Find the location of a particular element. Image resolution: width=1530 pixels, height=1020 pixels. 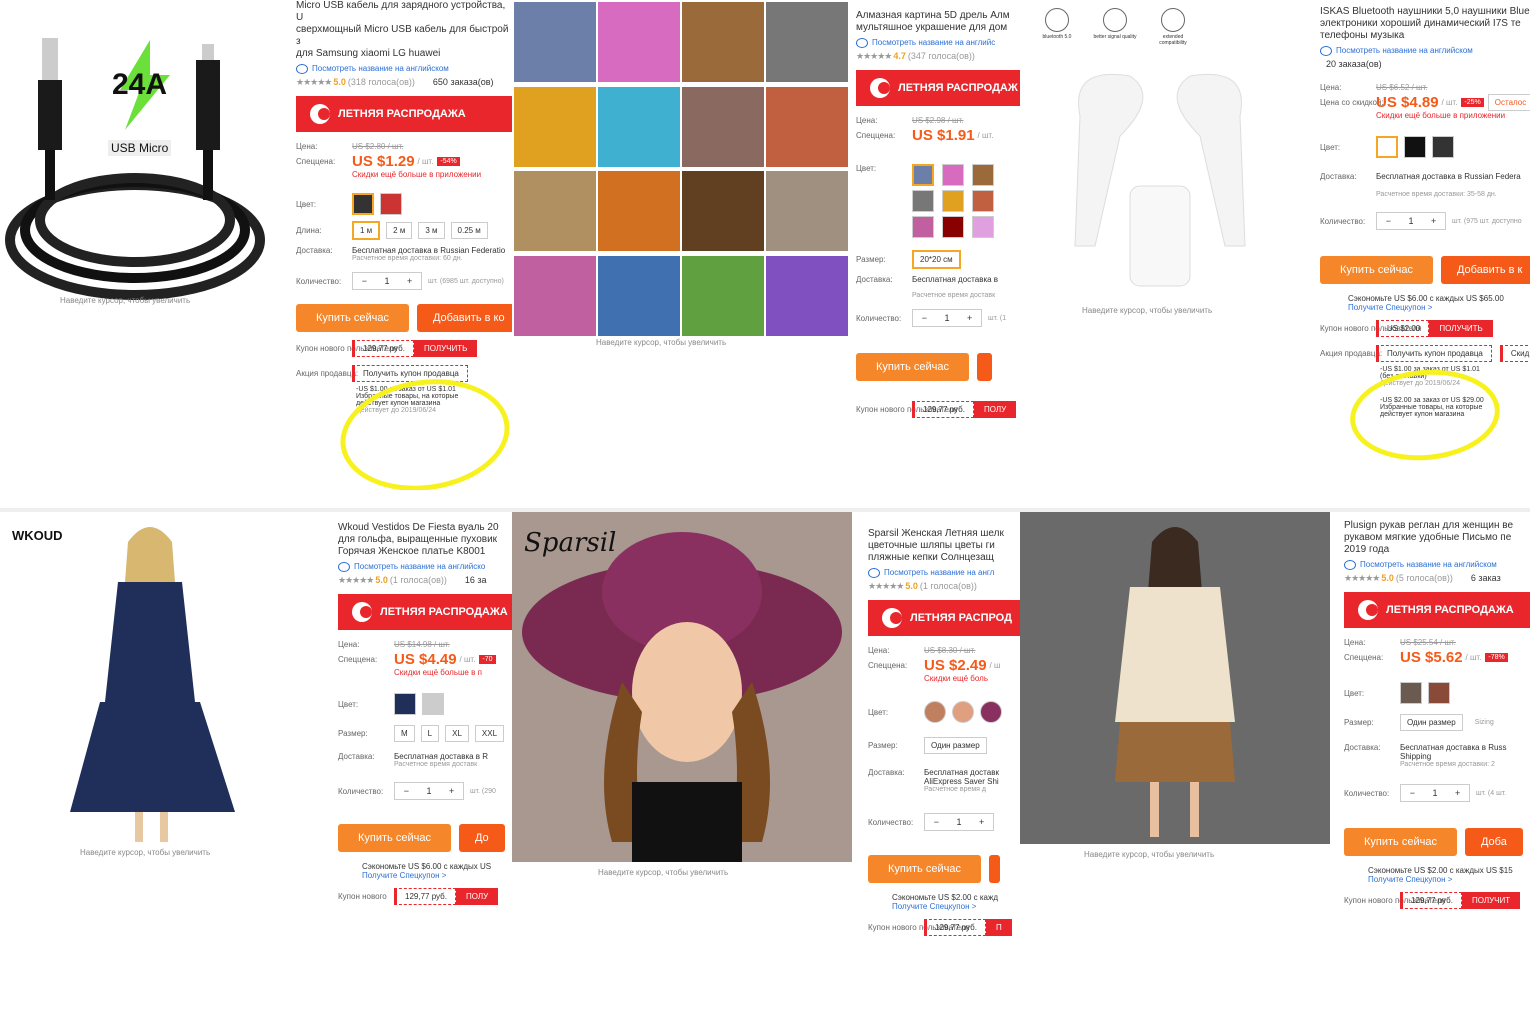

seller-coupon-dropdown: Получить купон продавца is located at coordinates (1434, 353).